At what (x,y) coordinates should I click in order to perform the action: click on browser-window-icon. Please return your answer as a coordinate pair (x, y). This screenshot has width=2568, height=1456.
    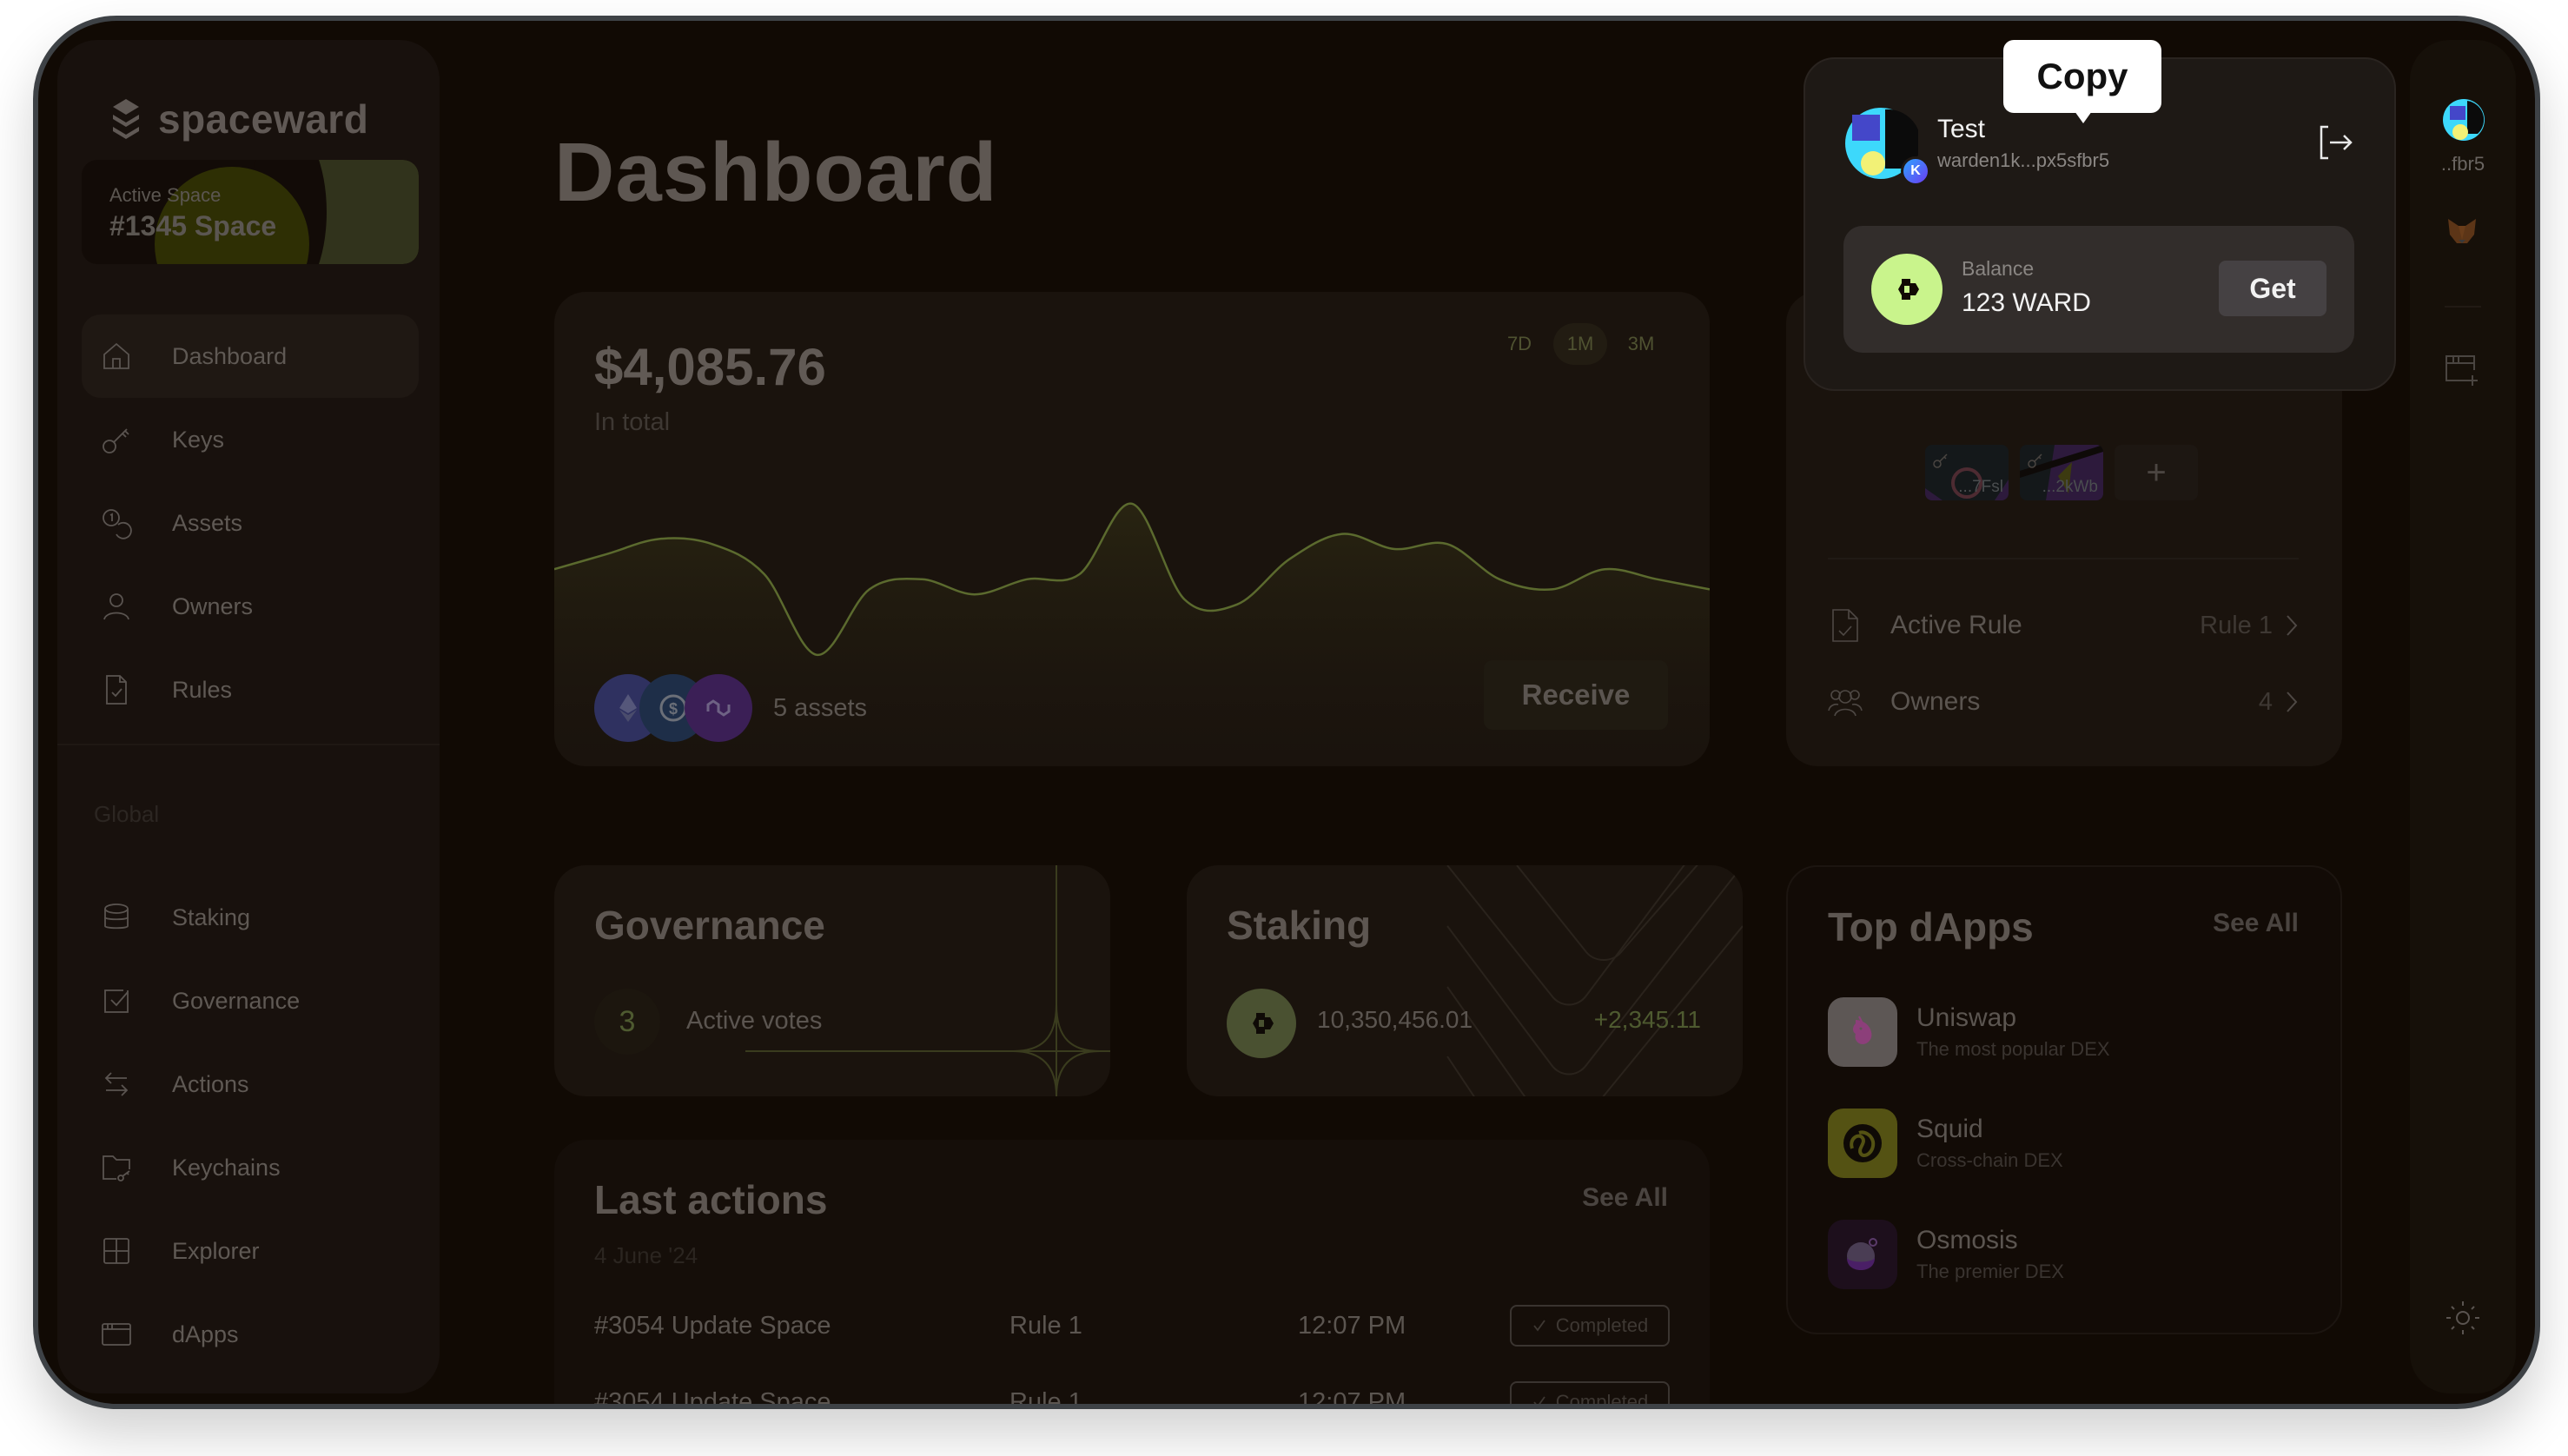
    Looking at the image, I should click on (116, 1334).